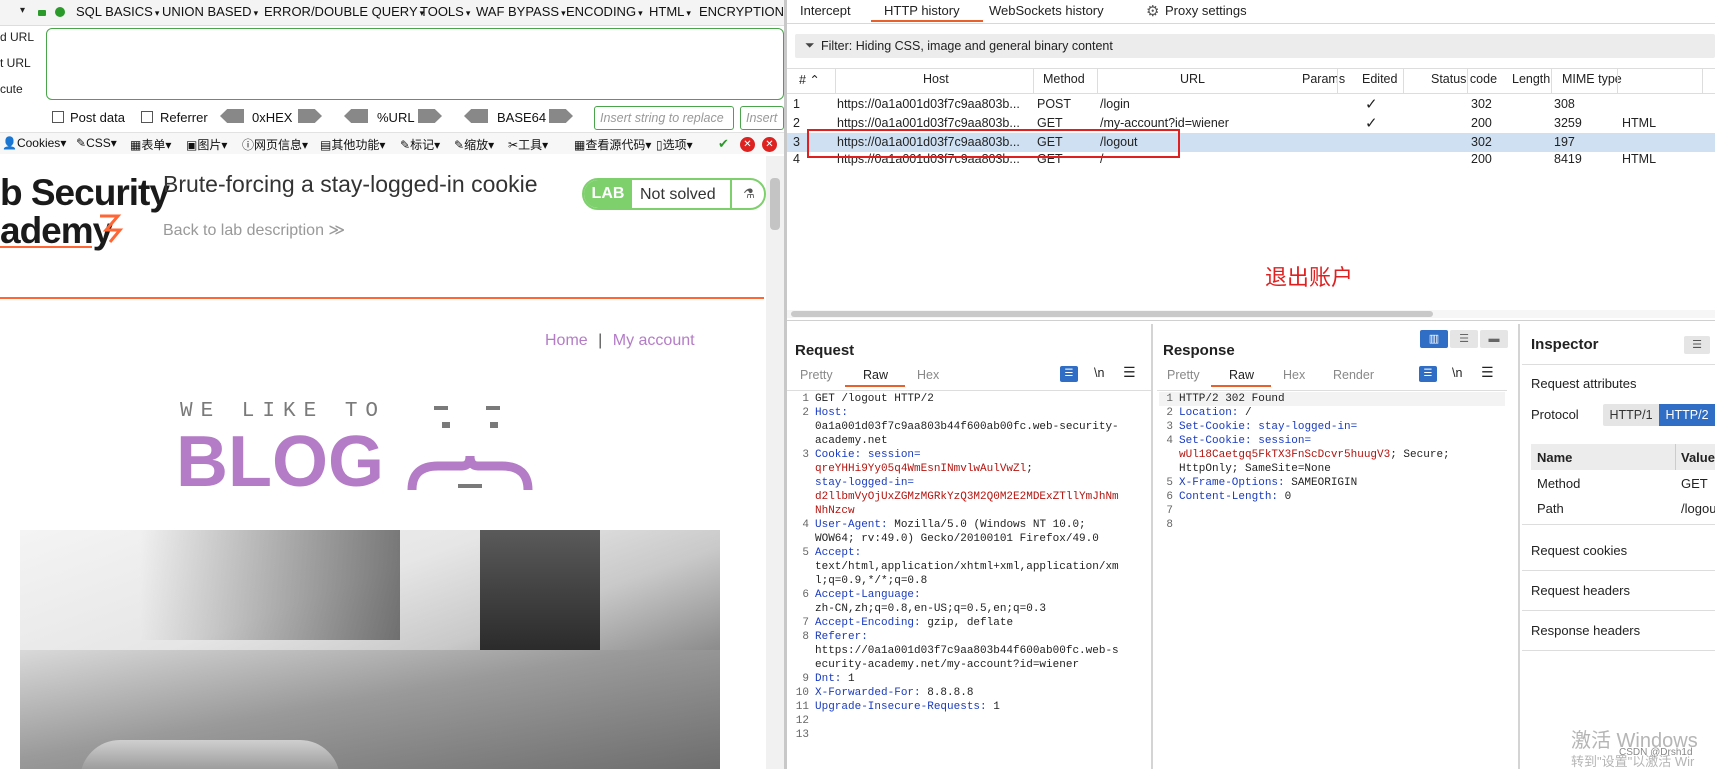 The width and height of the screenshot is (1715, 769). I want to click on response-show-newlines-toggle: \n, so click(1457, 373).